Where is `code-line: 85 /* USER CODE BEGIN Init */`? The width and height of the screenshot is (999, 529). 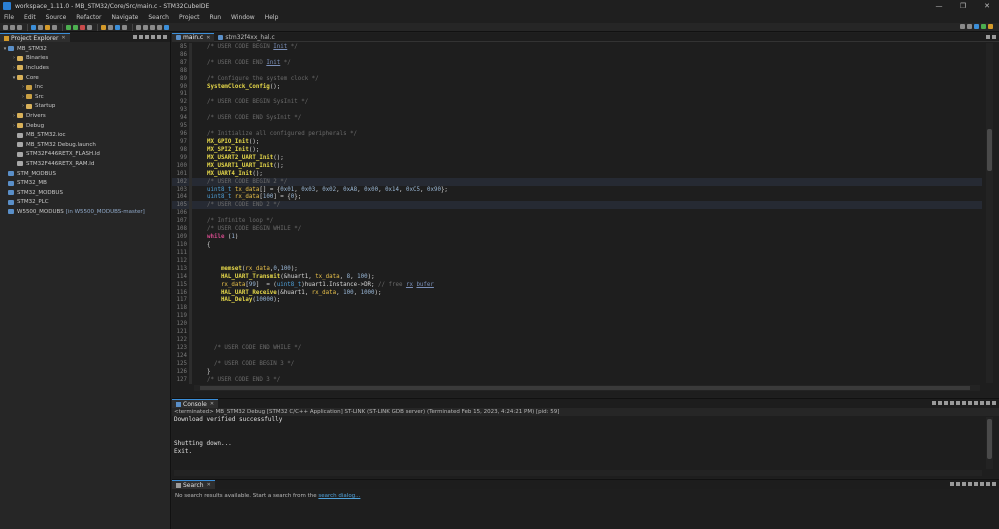 code-line: 85 /* USER CODE BEGIN Init */ is located at coordinates (577, 47).